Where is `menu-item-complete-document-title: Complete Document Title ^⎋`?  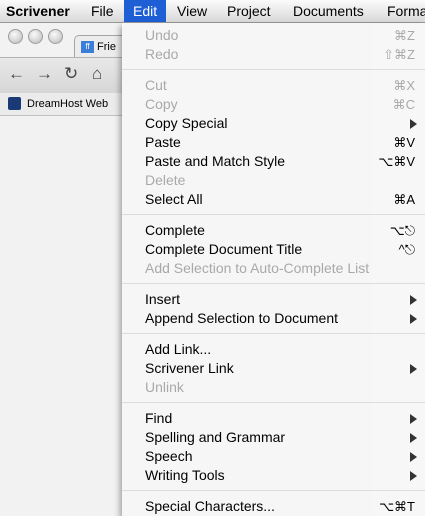 menu-item-complete-document-title: Complete Document Title ^⎋ is located at coordinates (285, 249).